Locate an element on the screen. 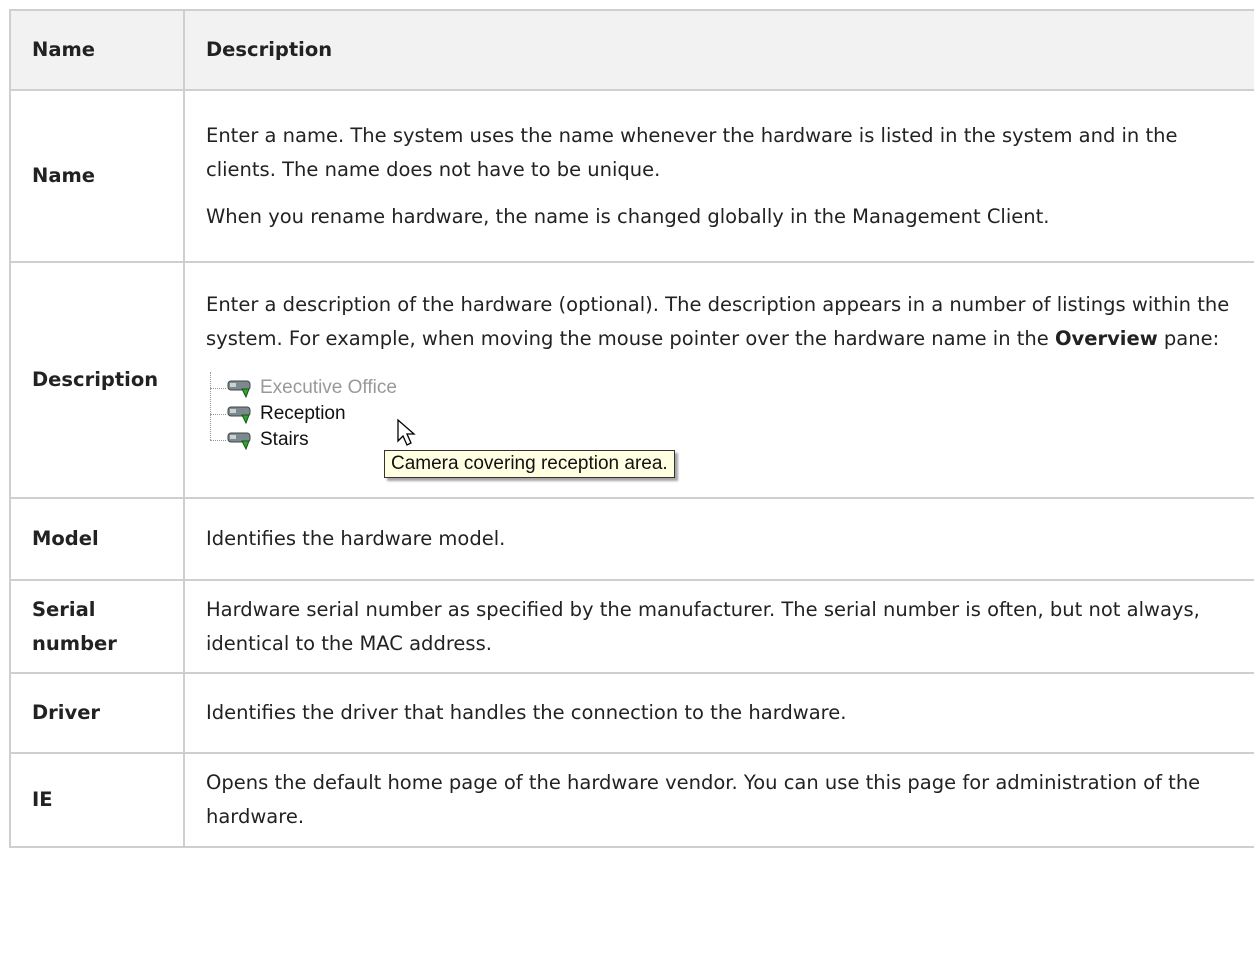  table-row: Model Identifies the hardware model. is located at coordinates (631, 539).